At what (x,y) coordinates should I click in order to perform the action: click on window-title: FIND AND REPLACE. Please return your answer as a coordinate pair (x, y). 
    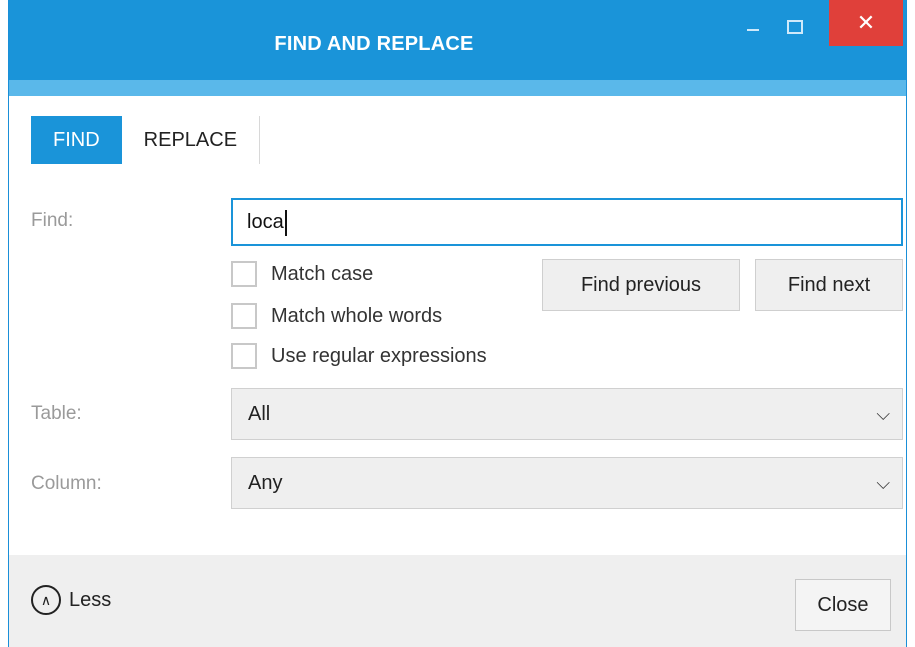
    Looking at the image, I should click on (374, 44).